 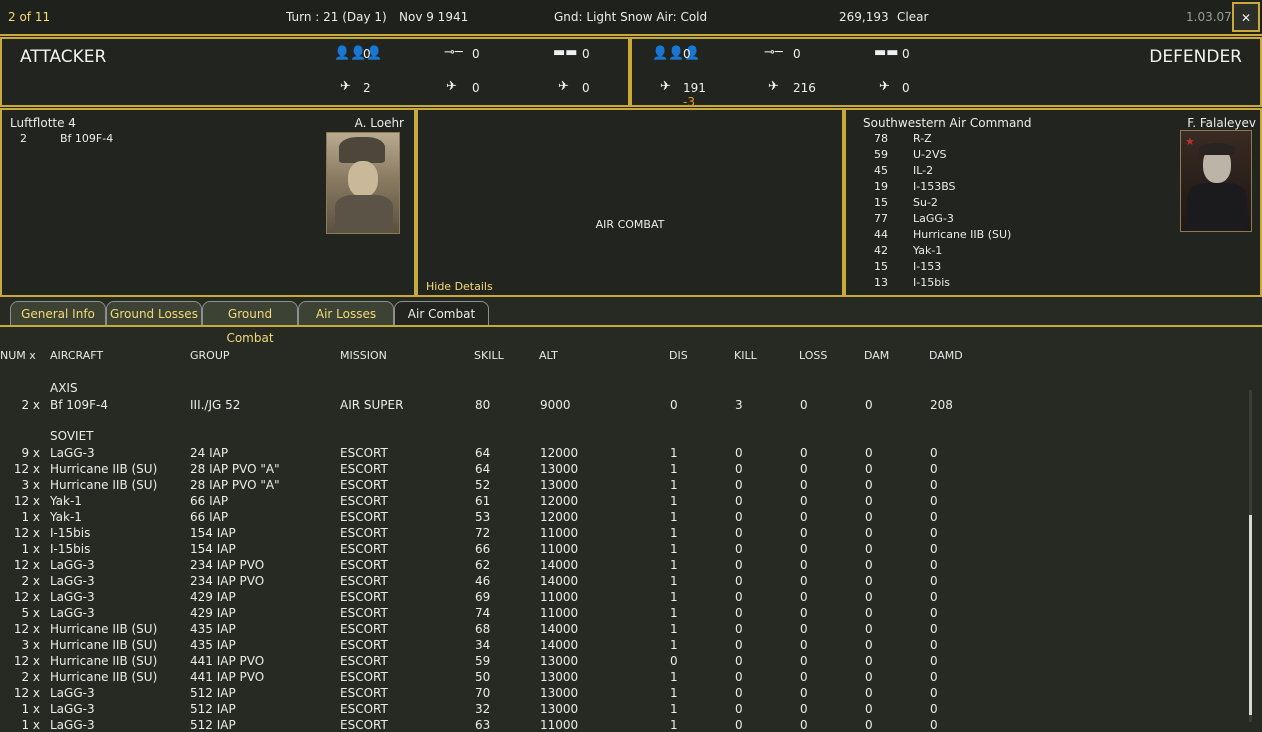 What do you see at coordinates (483, 645) in the screenshot?
I see `cell-skill: 34` at bounding box center [483, 645].